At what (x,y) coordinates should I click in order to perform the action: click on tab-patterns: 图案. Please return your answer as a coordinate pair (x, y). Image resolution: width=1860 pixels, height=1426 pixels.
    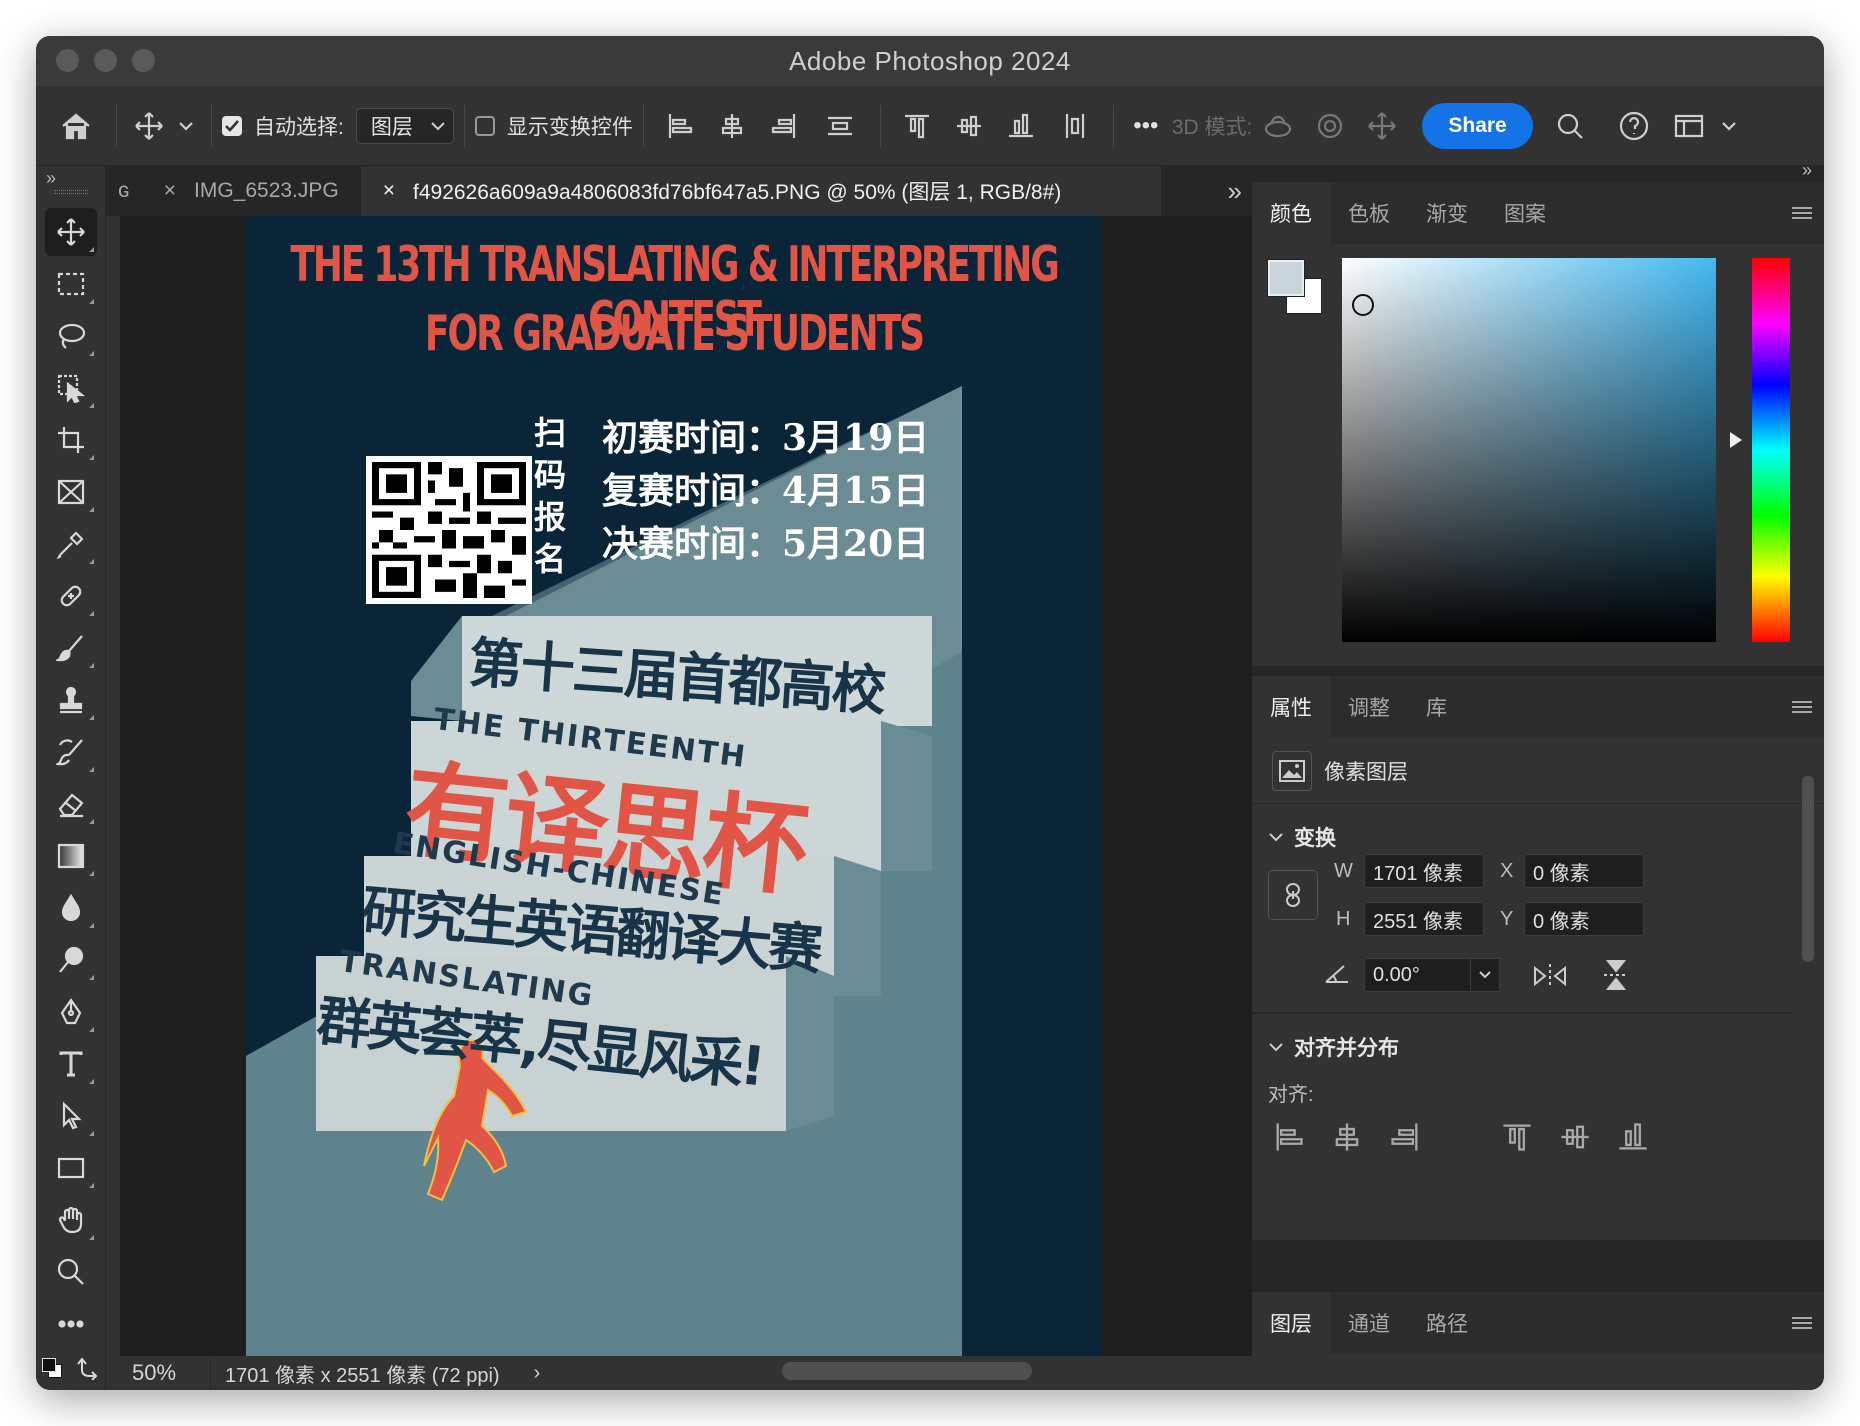
    Looking at the image, I should click on (1525, 213).